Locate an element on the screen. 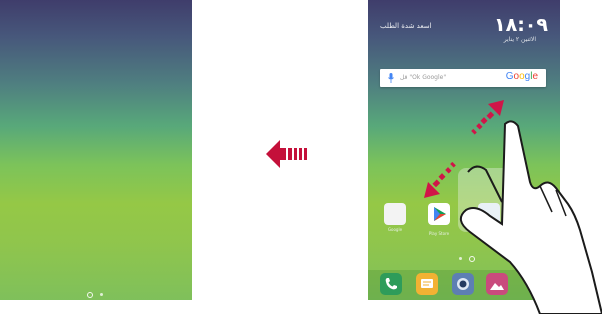 The image size is (602, 314). page-indicator-left is located at coordinates (95, 295).